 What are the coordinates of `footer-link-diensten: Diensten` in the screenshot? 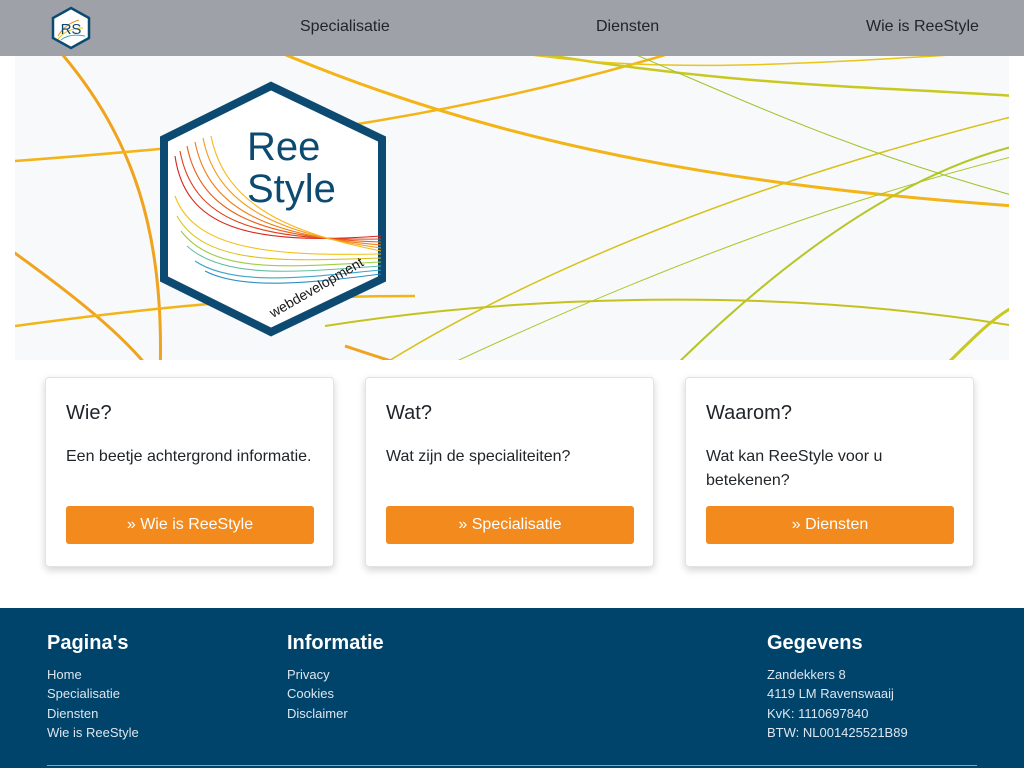 It's located at (93, 713).